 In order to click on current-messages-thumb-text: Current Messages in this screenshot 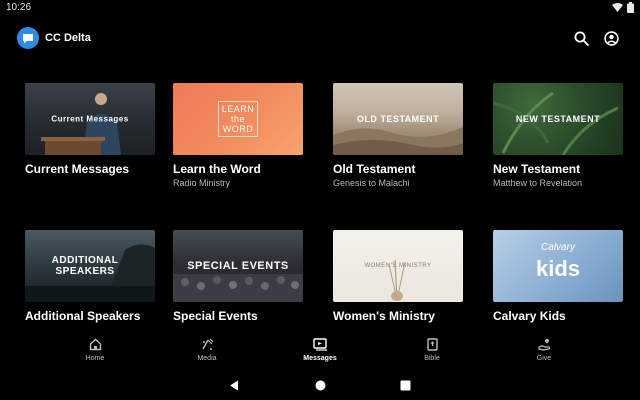, I will do `click(90, 119)`.